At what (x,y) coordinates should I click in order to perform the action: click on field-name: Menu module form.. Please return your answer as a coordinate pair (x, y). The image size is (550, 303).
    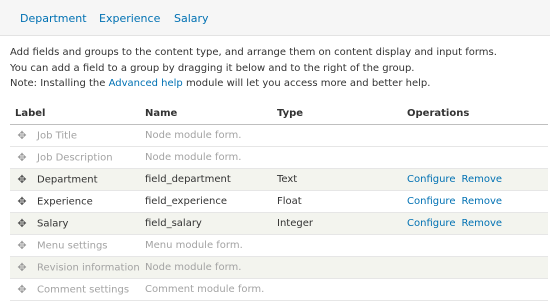
    Looking at the image, I should click on (206, 245).